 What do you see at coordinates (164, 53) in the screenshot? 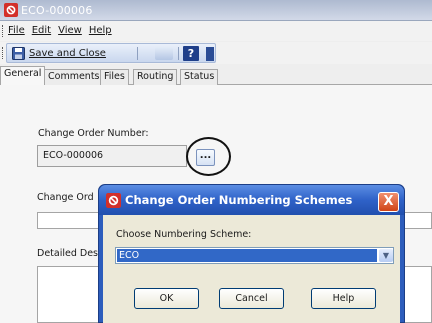
I see `toolbar-blank-button` at bounding box center [164, 53].